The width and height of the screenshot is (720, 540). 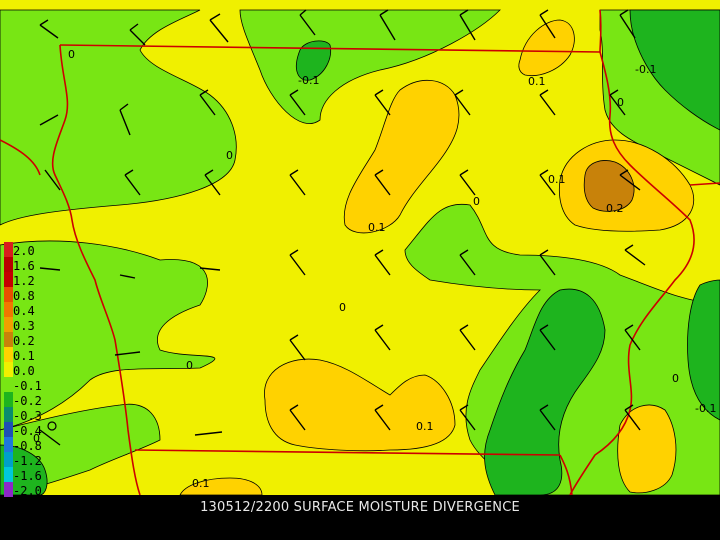 I want to click on border-east-top, so click(x=600, y=31).